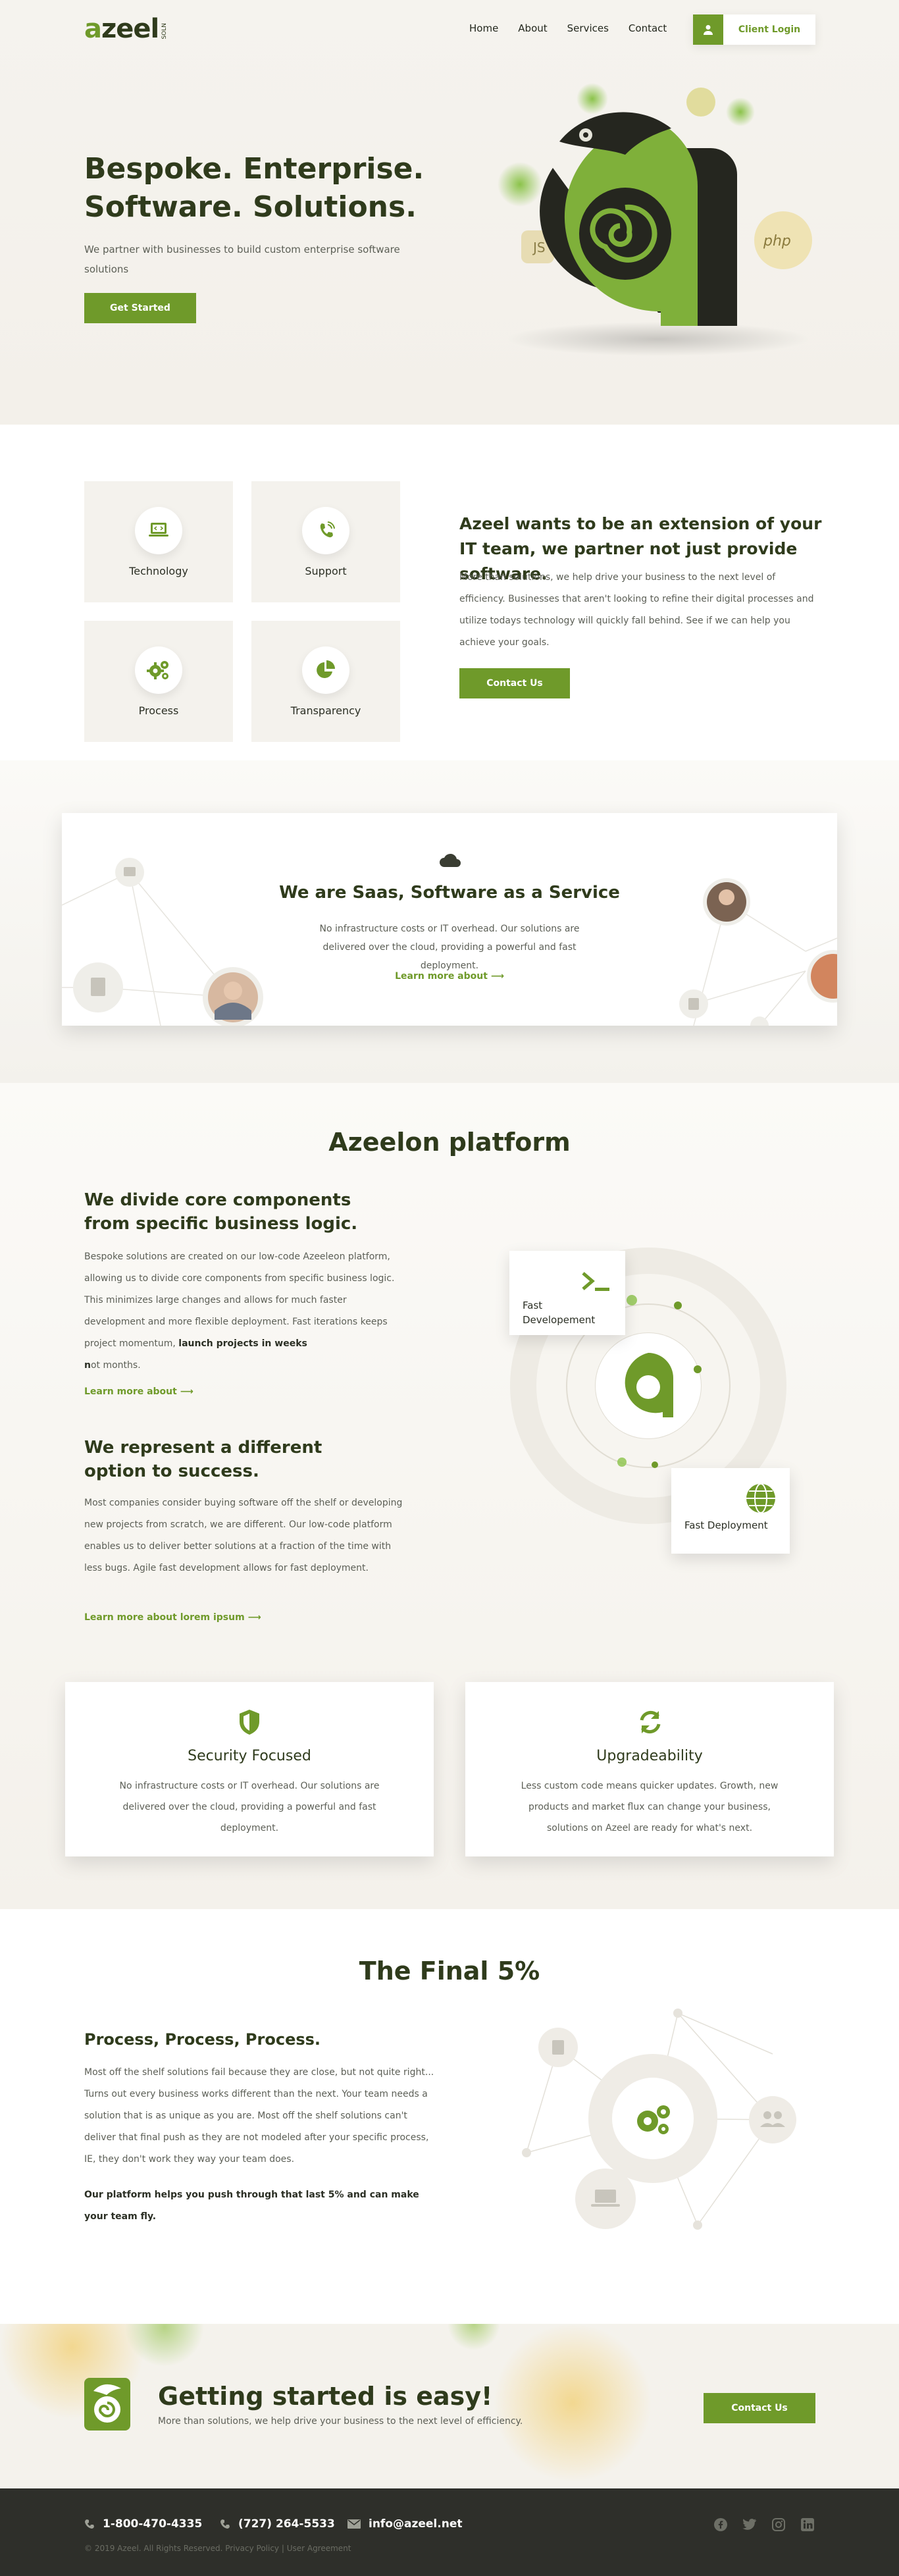 This screenshot has height=2576, width=899. What do you see at coordinates (449, 1142) in the screenshot?
I see `platform-title: Azeelon platform` at bounding box center [449, 1142].